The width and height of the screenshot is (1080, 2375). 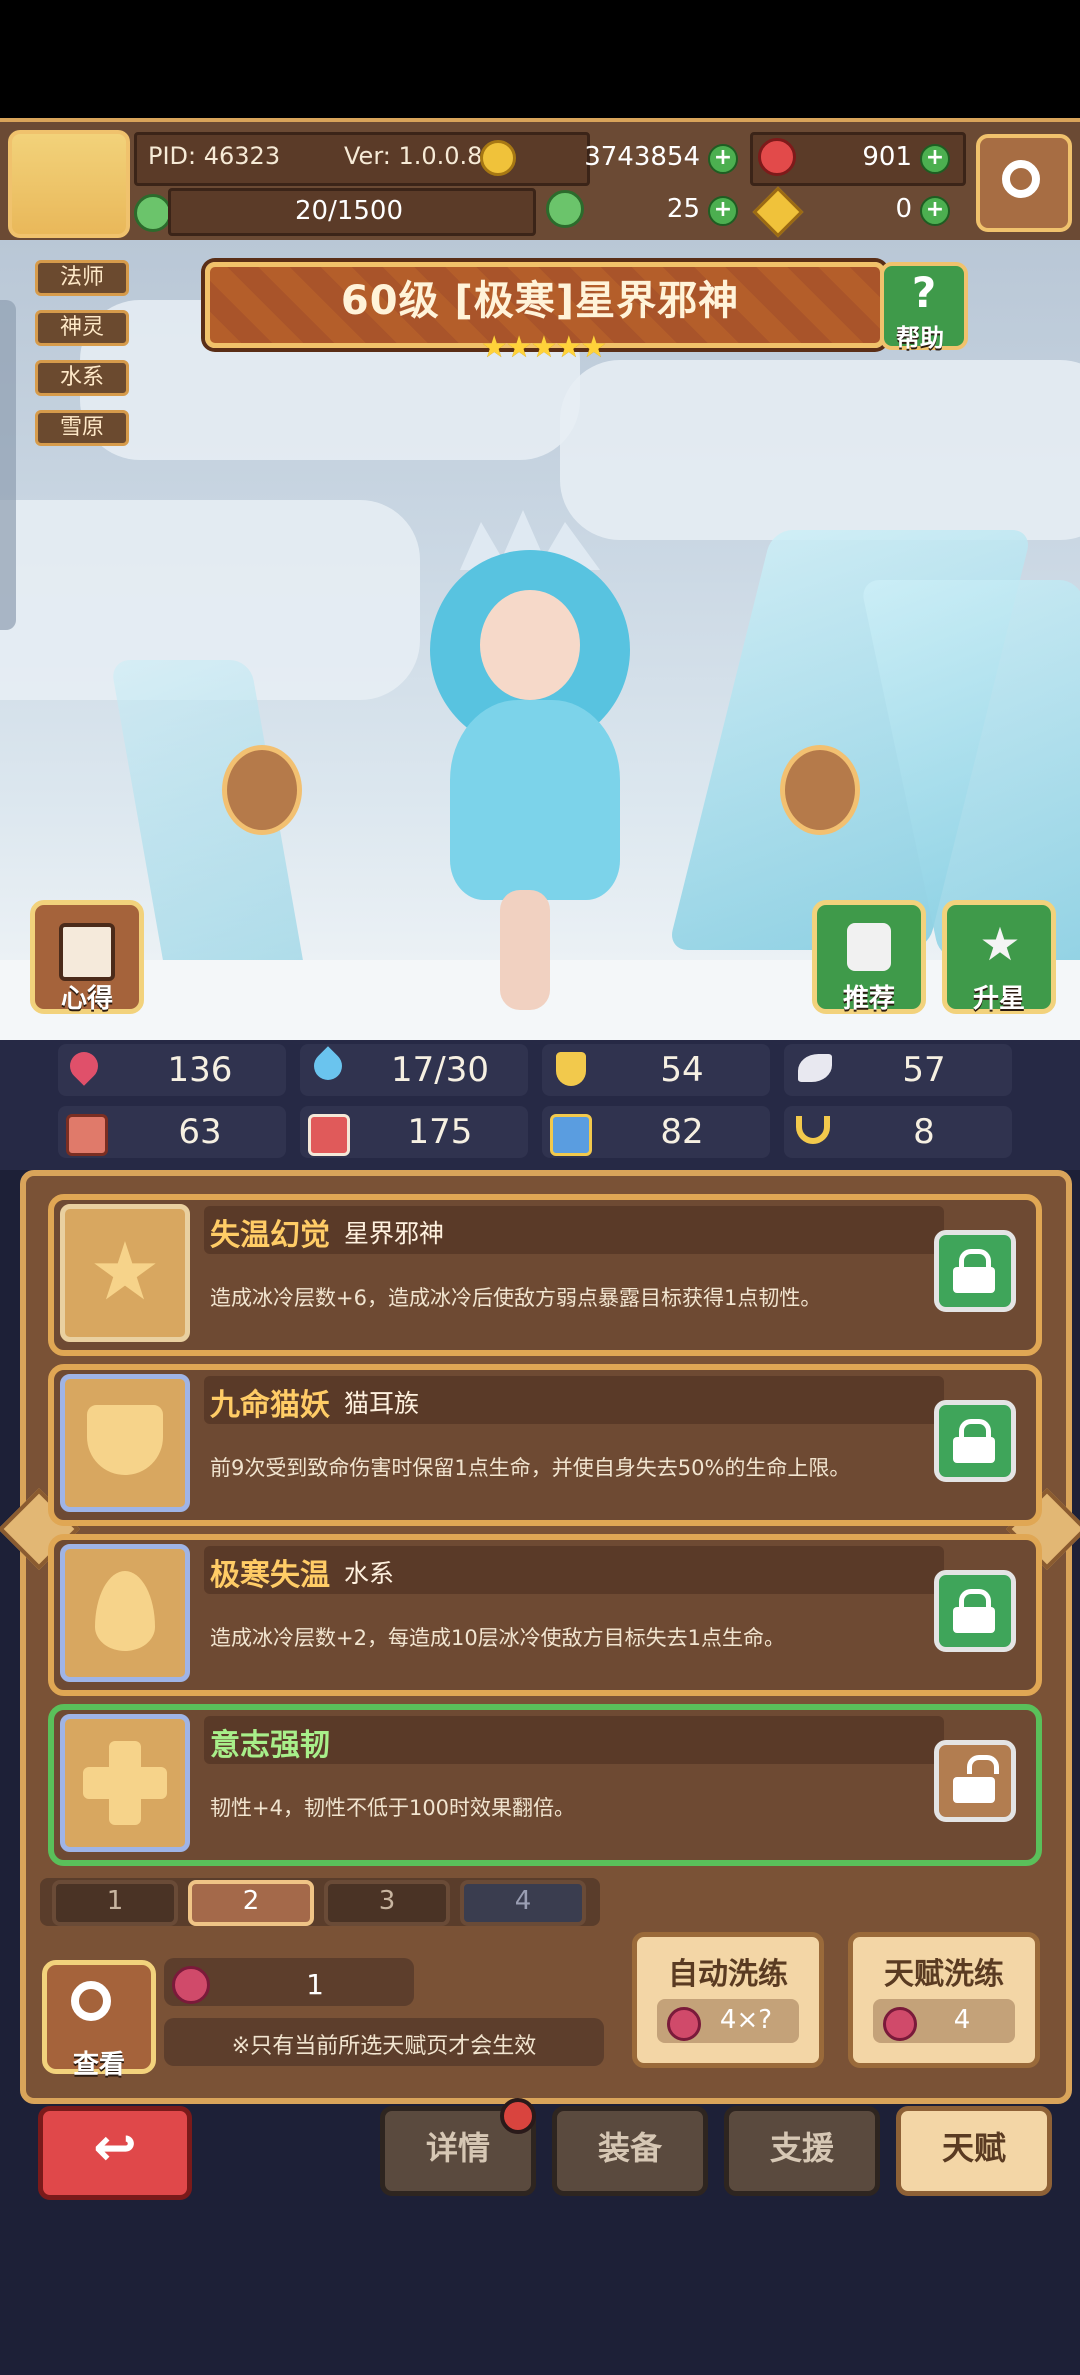 I want to click on key-amount: 0, so click(x=903, y=209).